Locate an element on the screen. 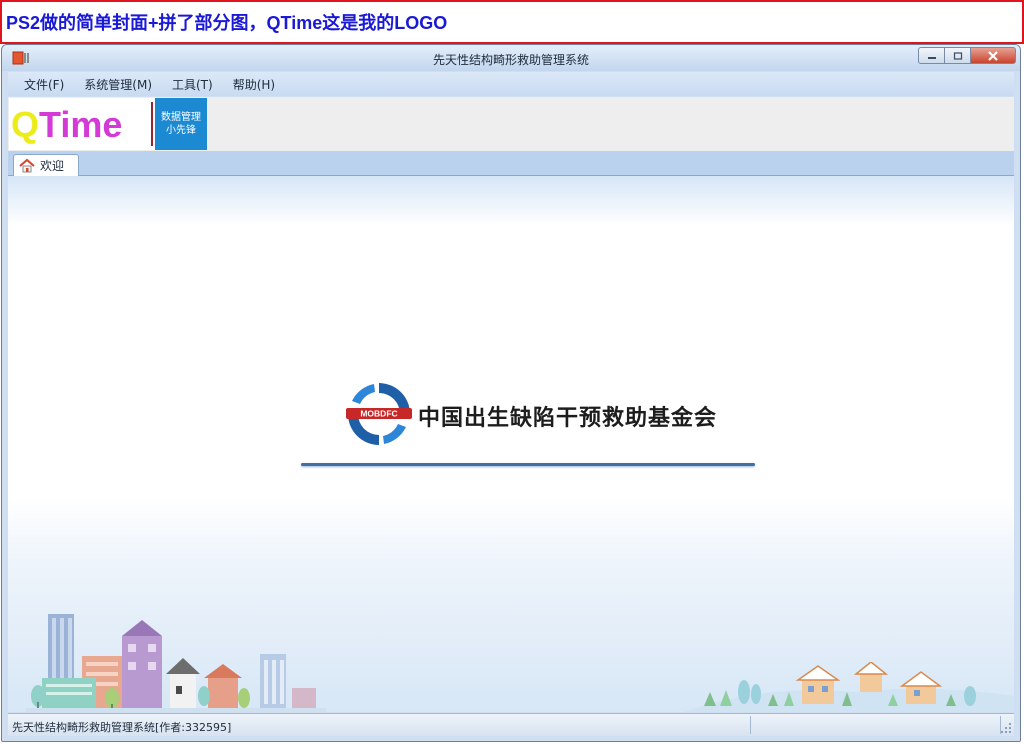 This screenshot has width=1024, height=744. caption-text: PS2做的简单封面+拼了部分图，QTime这是我的LOGO is located at coordinates (227, 23).